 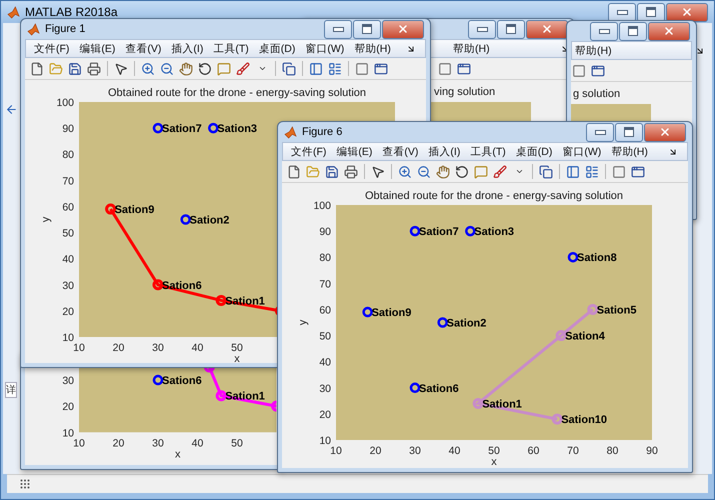 I want to click on x-tick-label: 50, so click(x=237, y=443).